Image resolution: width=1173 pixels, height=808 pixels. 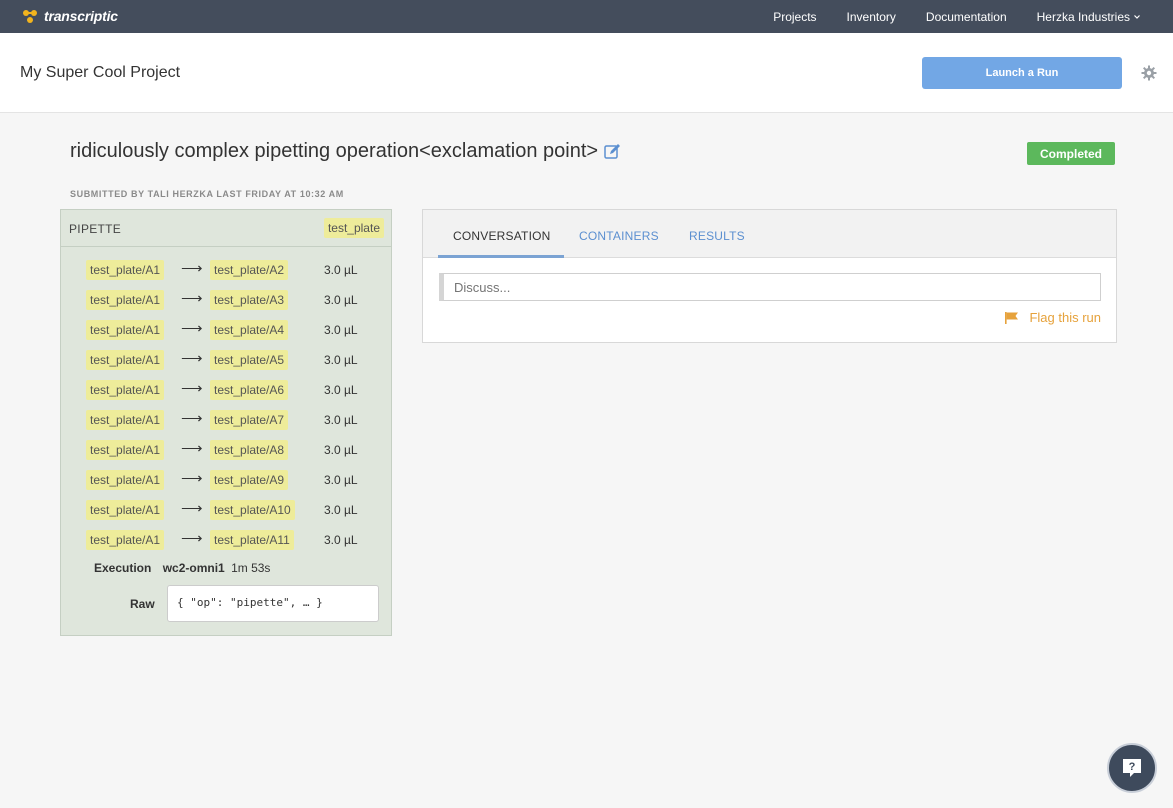 I want to click on destination-well-chip: test_plate/A8, so click(x=249, y=450).